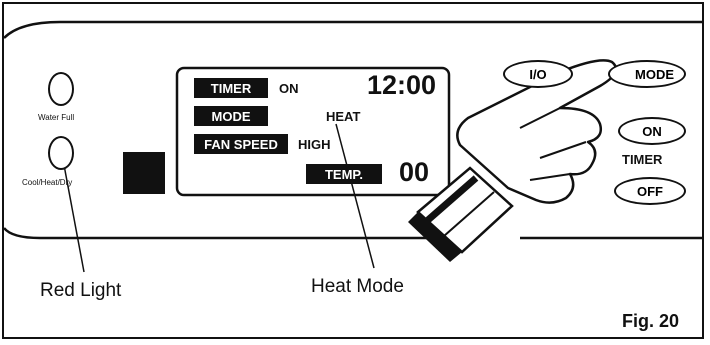  Describe the element at coordinates (652, 131) in the screenshot. I see `timer-on-button: ON` at that location.